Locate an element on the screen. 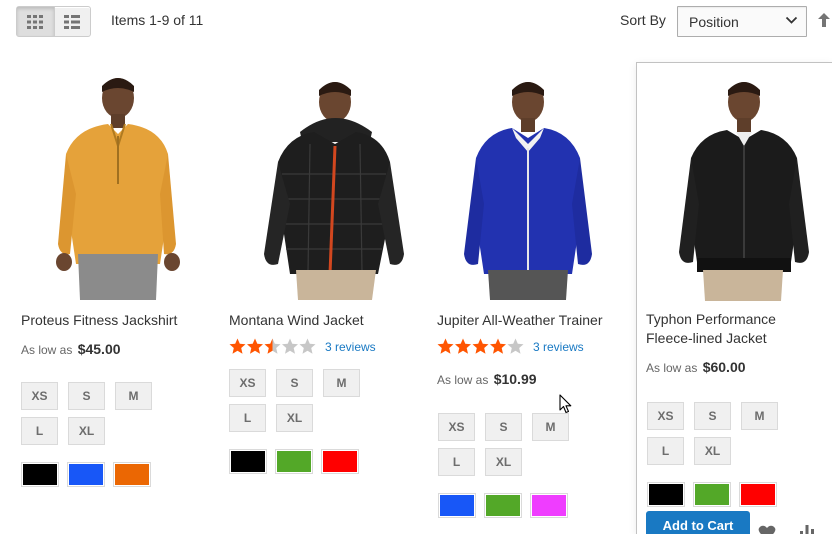  list-icon is located at coordinates (72, 21).